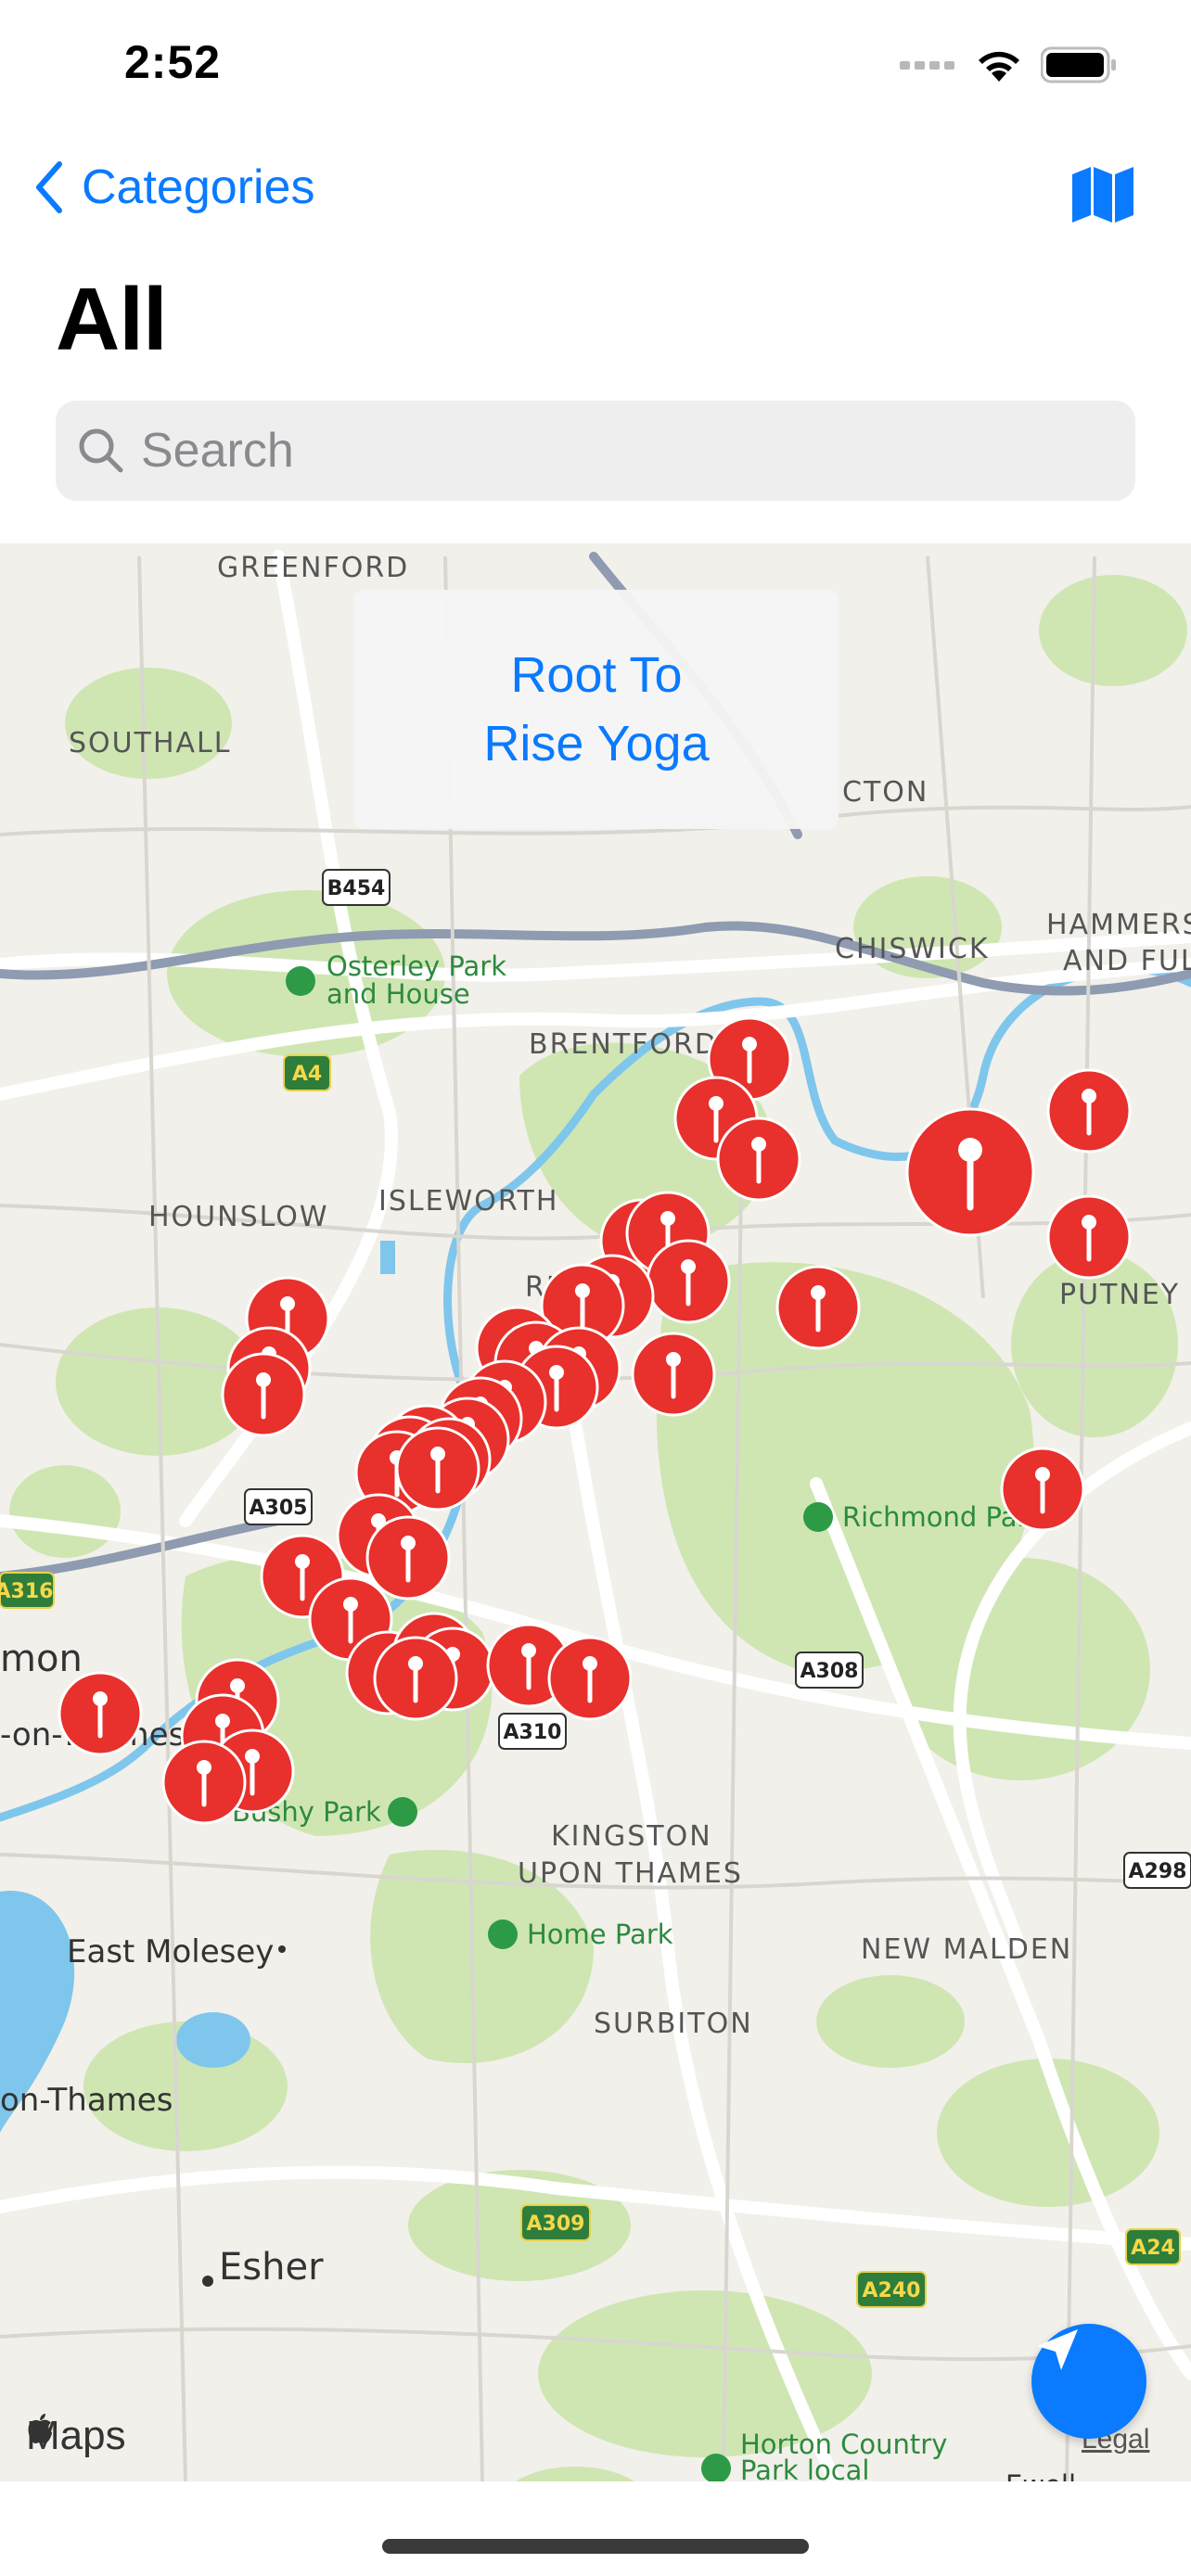 The width and height of the screenshot is (1191, 2576). What do you see at coordinates (112, 319) in the screenshot?
I see `page-title: All` at bounding box center [112, 319].